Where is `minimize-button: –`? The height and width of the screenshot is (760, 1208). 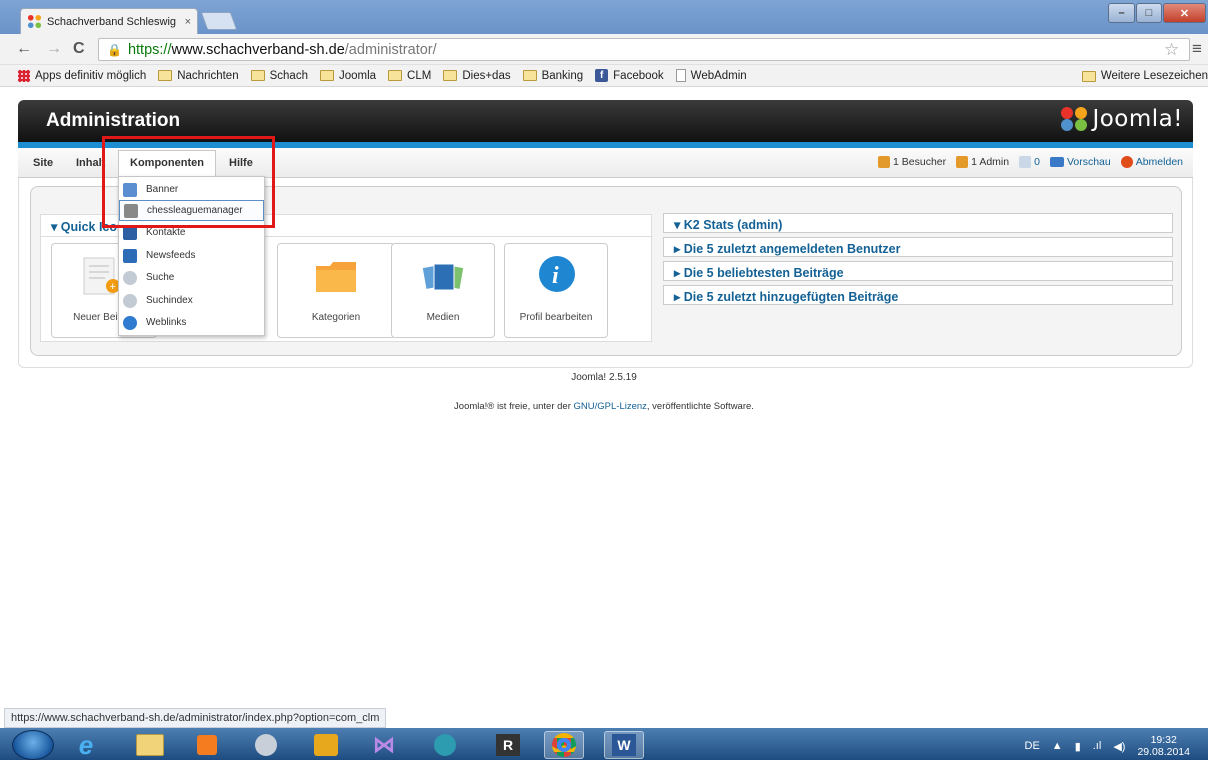
minimize-button: – is located at coordinates (1121, 13).